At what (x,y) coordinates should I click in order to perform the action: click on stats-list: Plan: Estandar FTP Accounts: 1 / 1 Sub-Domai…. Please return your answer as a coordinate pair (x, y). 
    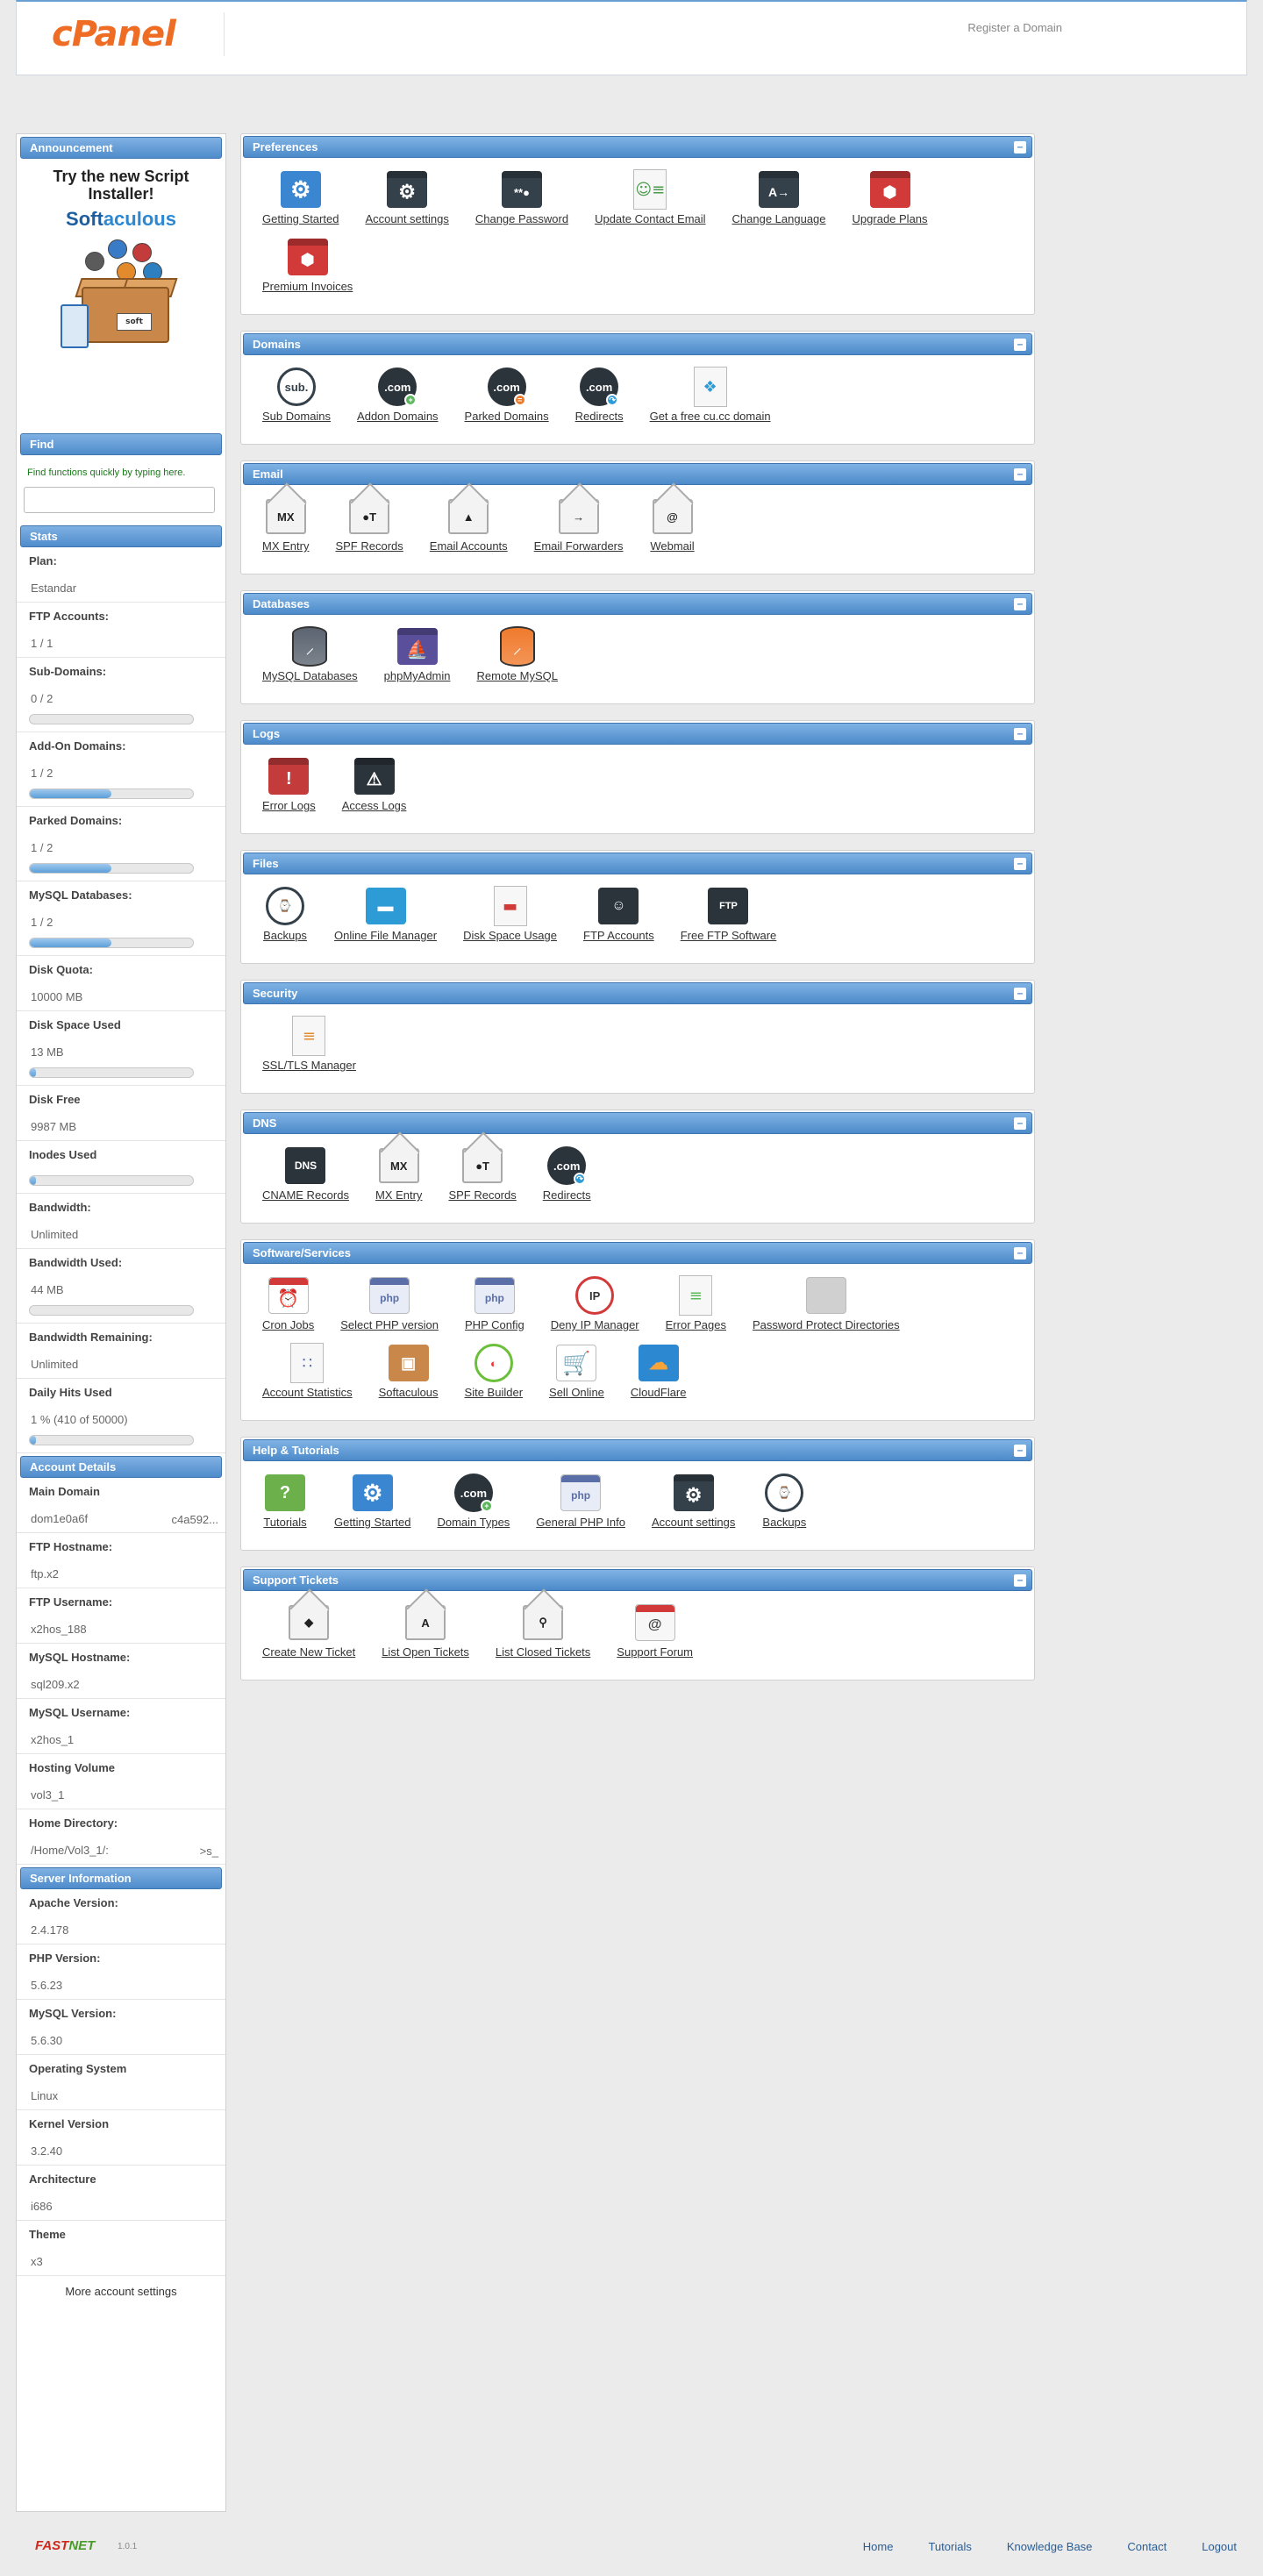
    Looking at the image, I should click on (121, 1000).